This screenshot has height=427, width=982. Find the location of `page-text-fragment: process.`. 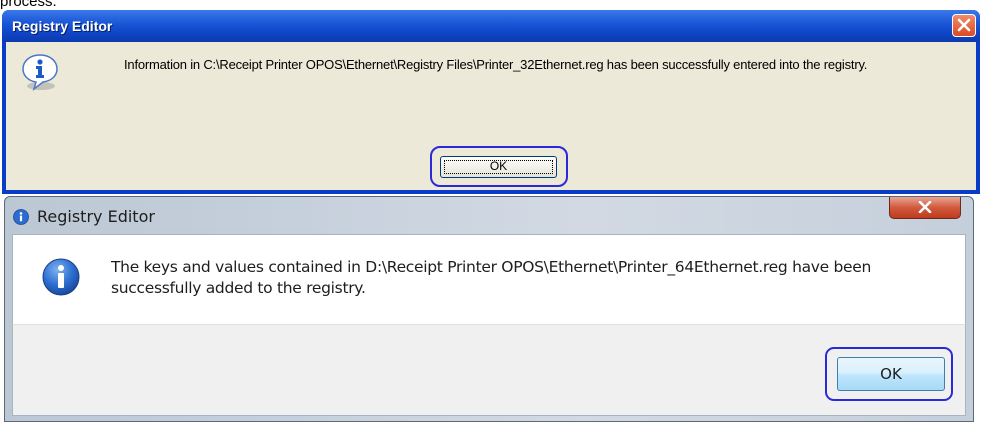

page-text-fragment: process. is located at coordinates (28, 5).